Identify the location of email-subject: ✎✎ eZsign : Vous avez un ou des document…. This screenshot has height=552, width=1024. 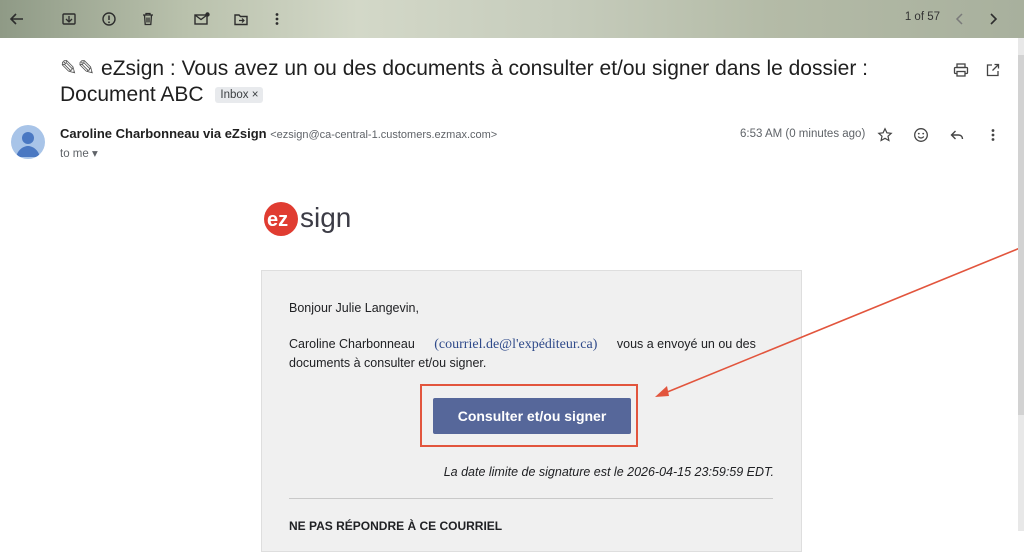
(490, 82).